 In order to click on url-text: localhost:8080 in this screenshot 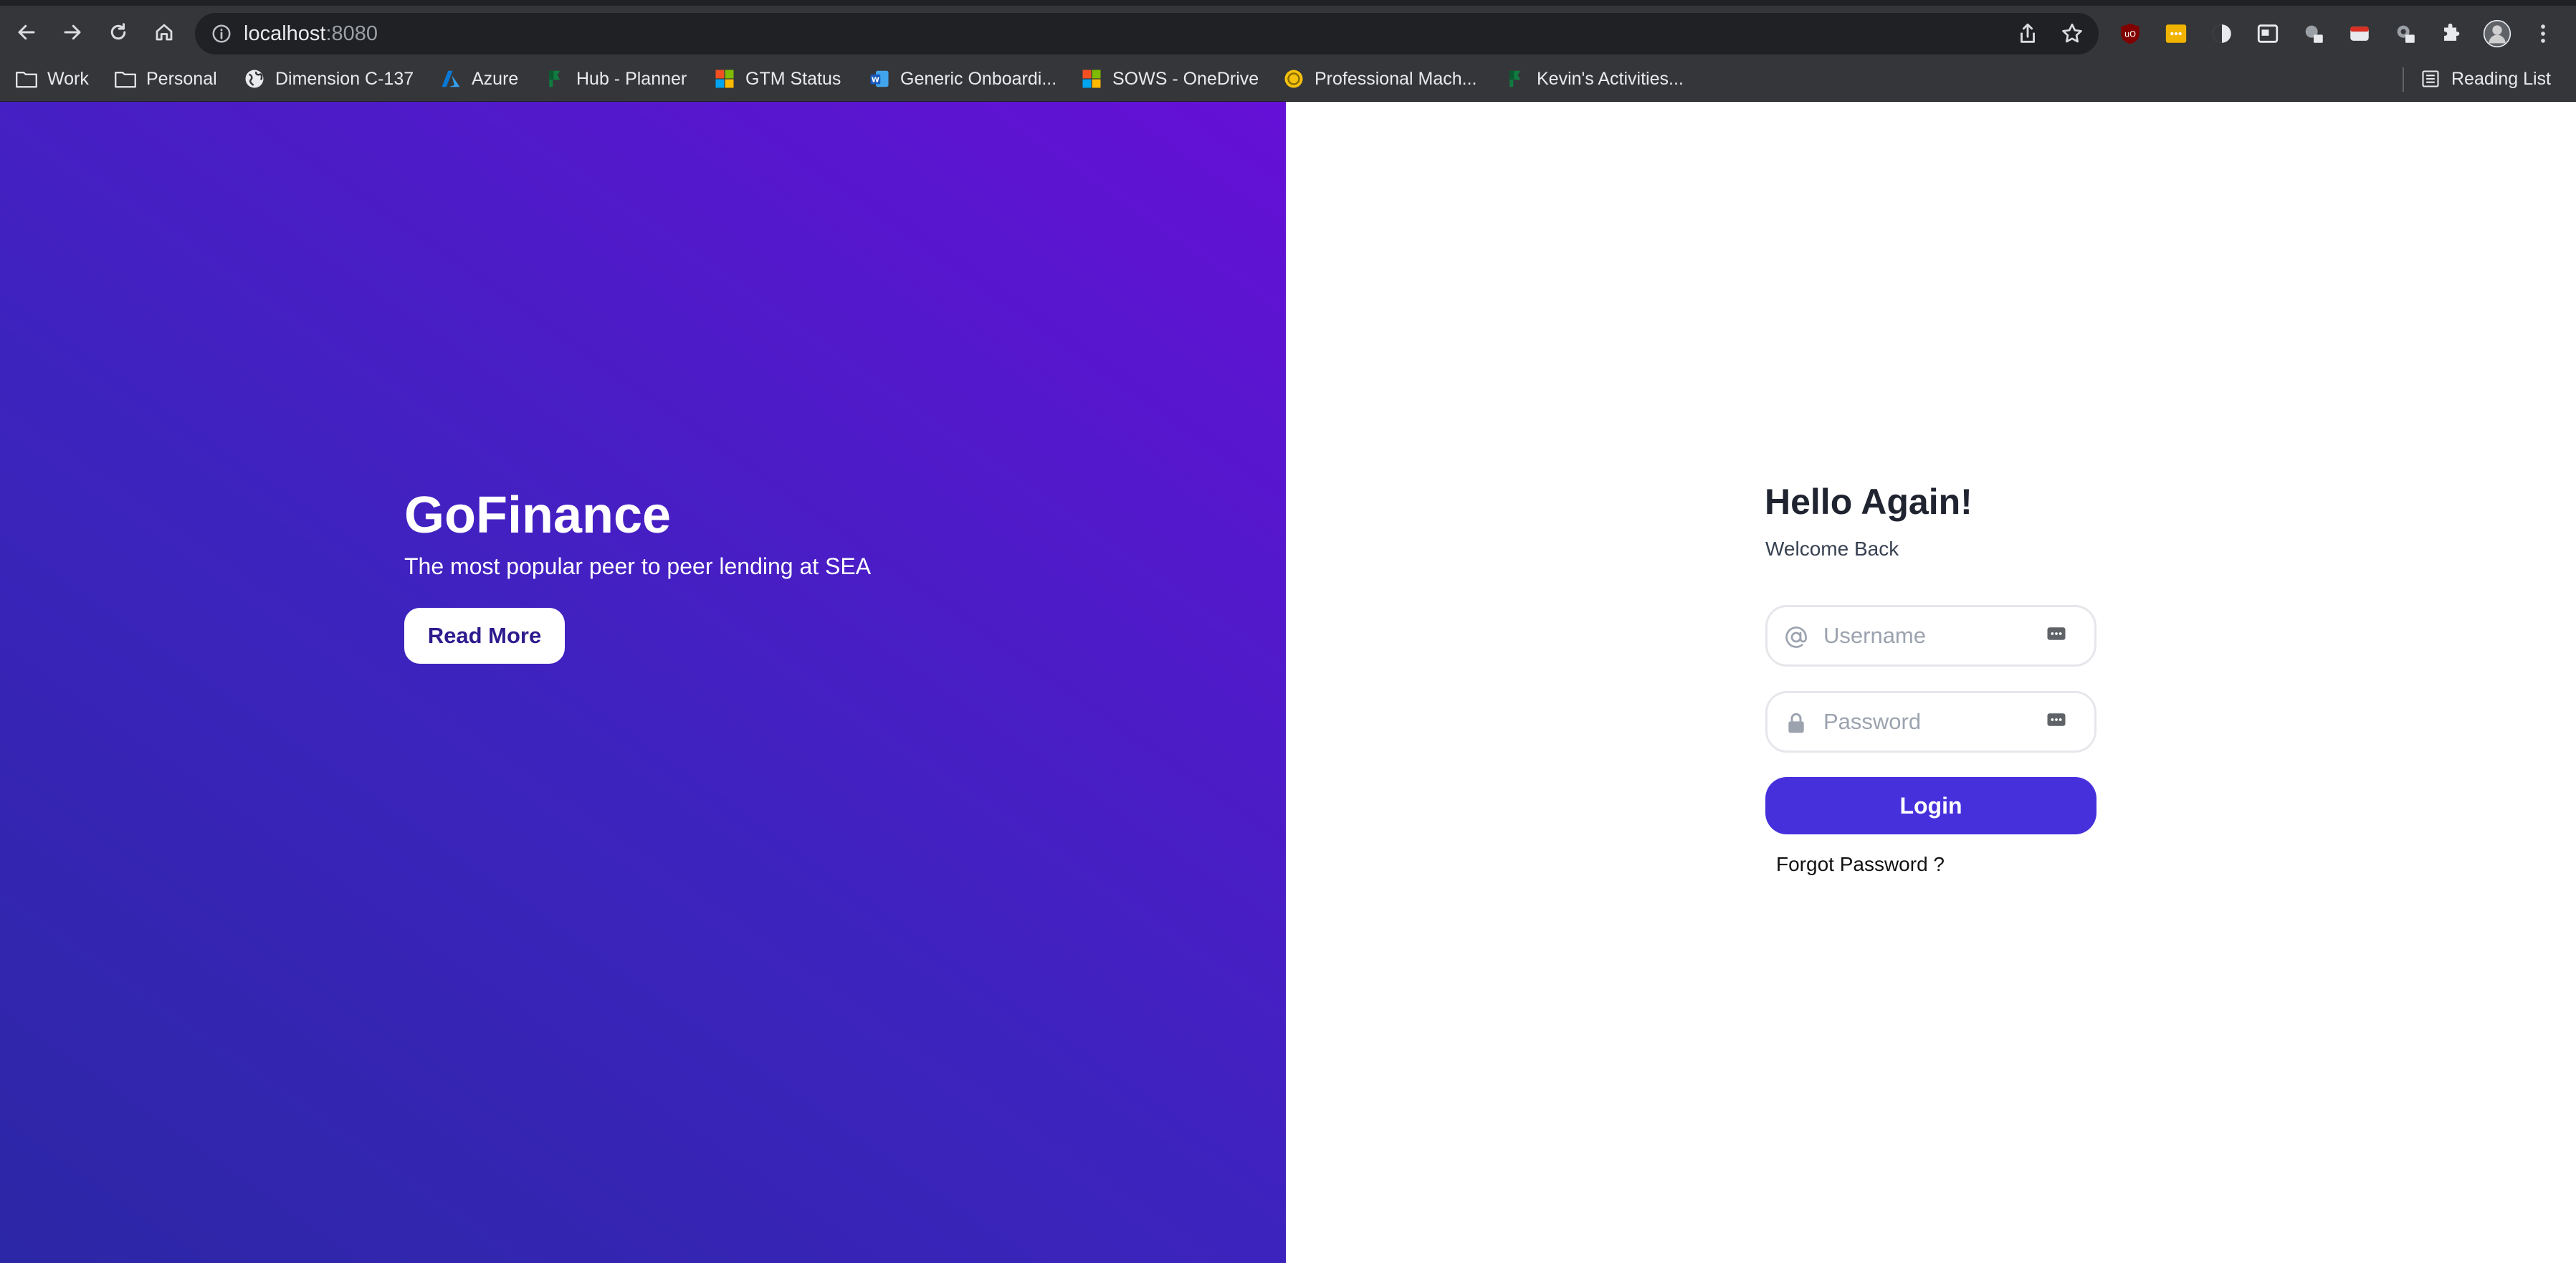, I will do `click(311, 33)`.